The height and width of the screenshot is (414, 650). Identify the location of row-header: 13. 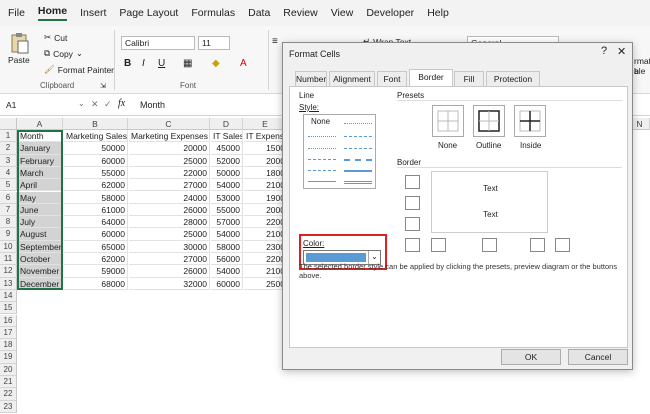
(8, 283).